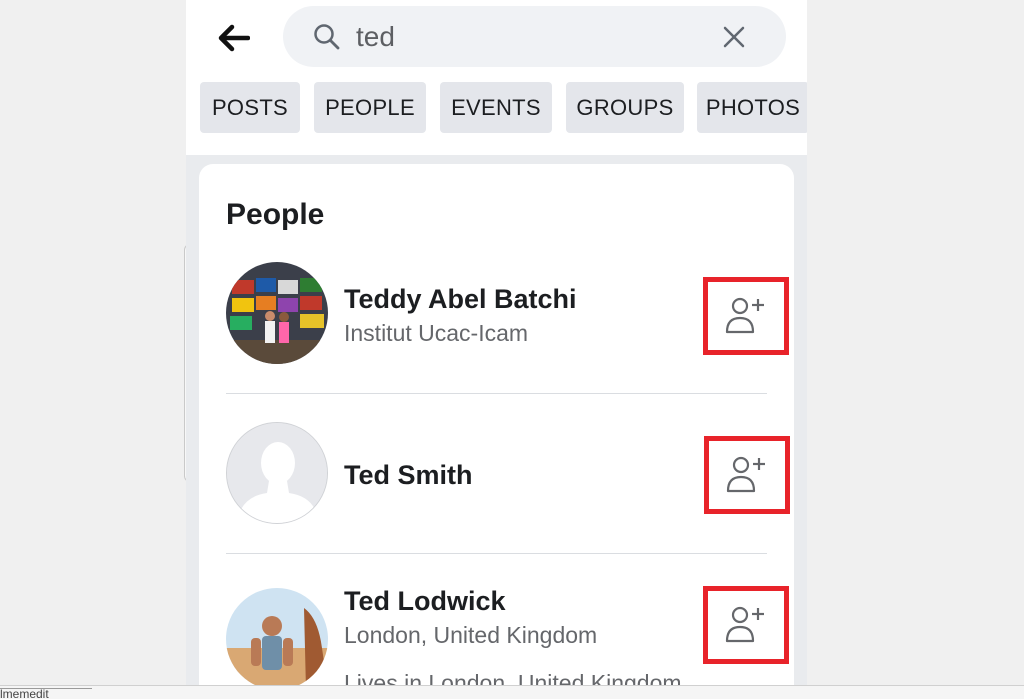 The height and width of the screenshot is (699, 1024). Describe the element at coordinates (513, 677) in the screenshot. I see `person-extra-info: Lives in London, United Kingdom` at that location.